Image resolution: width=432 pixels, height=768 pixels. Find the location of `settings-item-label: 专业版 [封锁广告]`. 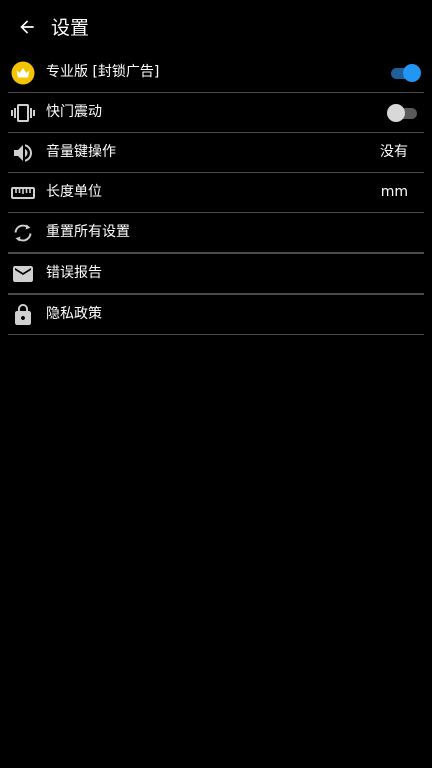

settings-item-label: 专业版 [封锁广告] is located at coordinates (103, 72).